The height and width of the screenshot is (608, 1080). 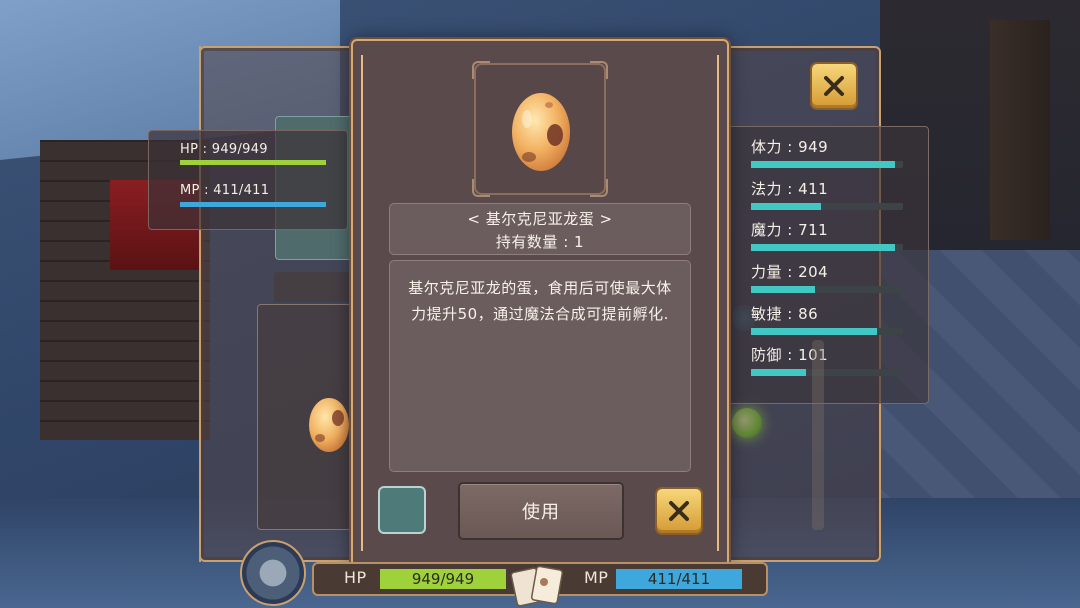 I want to click on character-hp-label: HP : 949/949, so click(x=224, y=149).